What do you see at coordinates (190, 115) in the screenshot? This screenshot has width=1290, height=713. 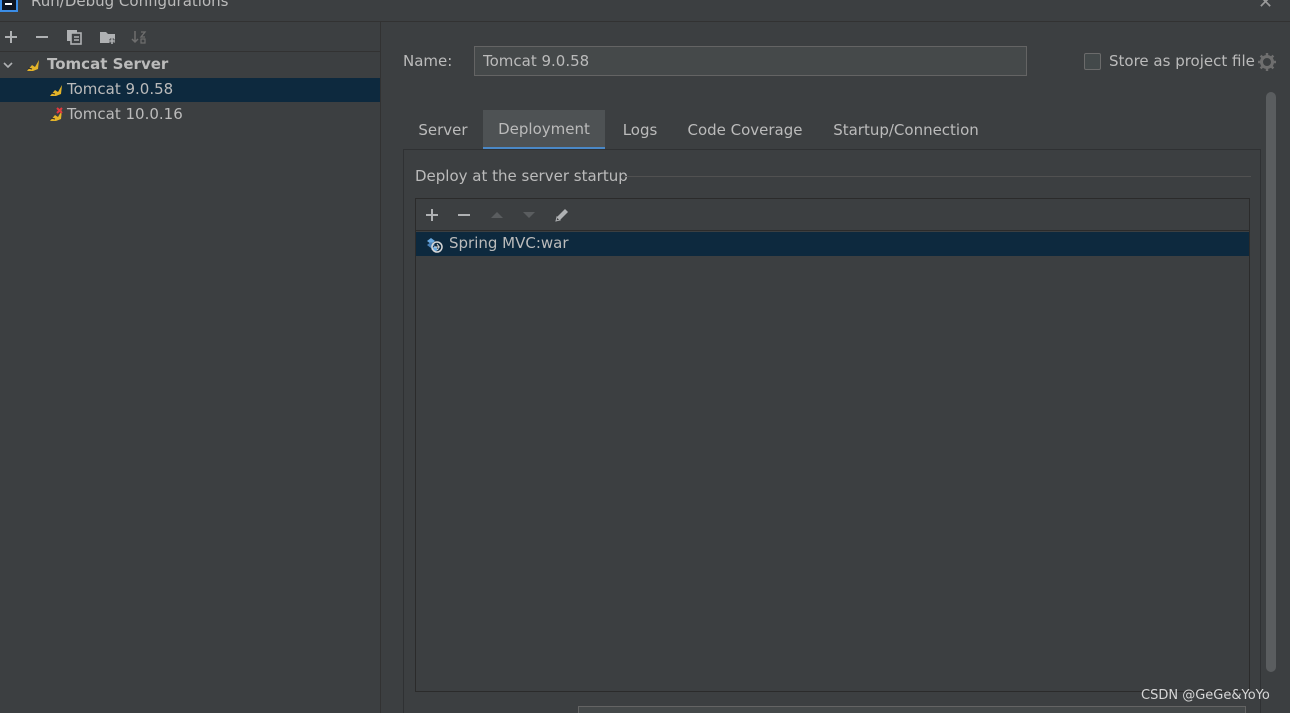 I see `tree-item-tomcat-10: Tomcat 10.0.16` at bounding box center [190, 115].